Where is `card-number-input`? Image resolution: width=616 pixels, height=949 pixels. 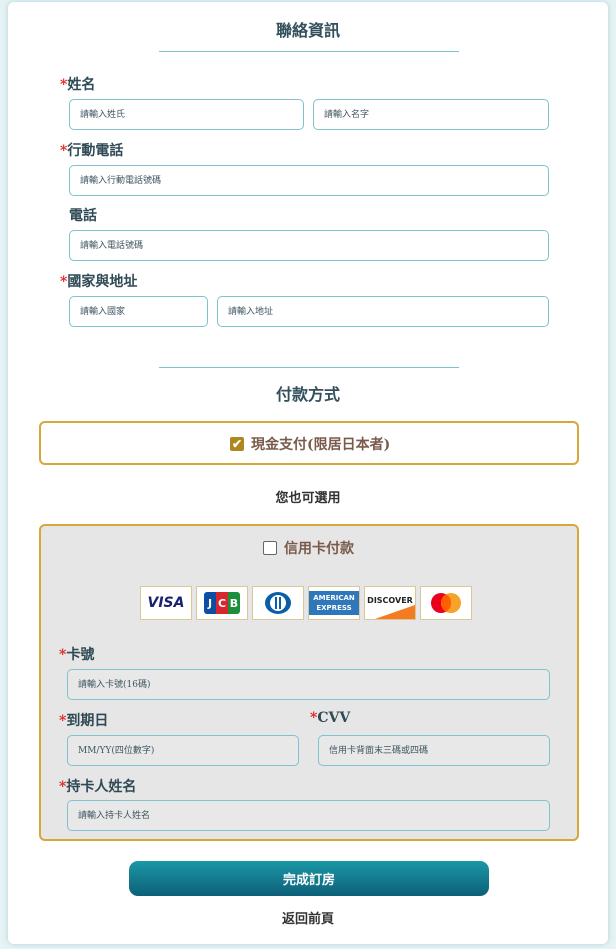
card-number-input is located at coordinates (308, 684).